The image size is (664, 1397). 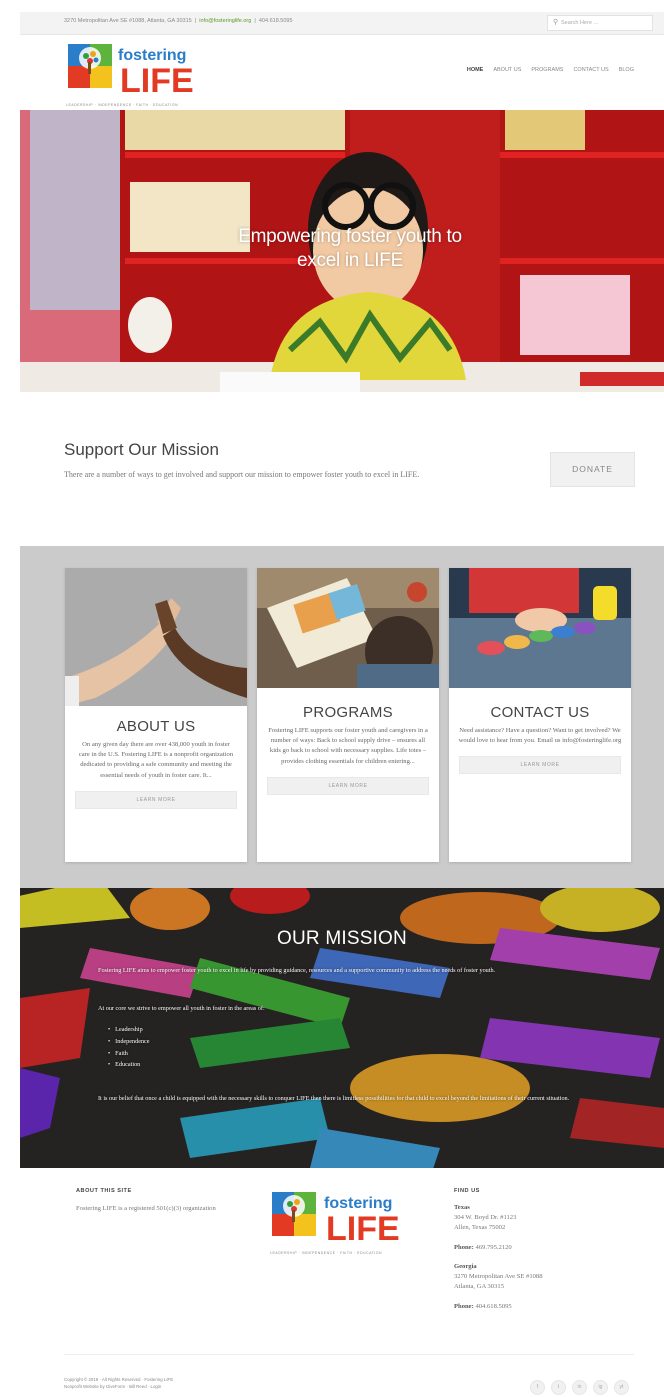 What do you see at coordinates (493, 1247) in the screenshot?
I see `footer-texas-phone: 469.795.2120` at bounding box center [493, 1247].